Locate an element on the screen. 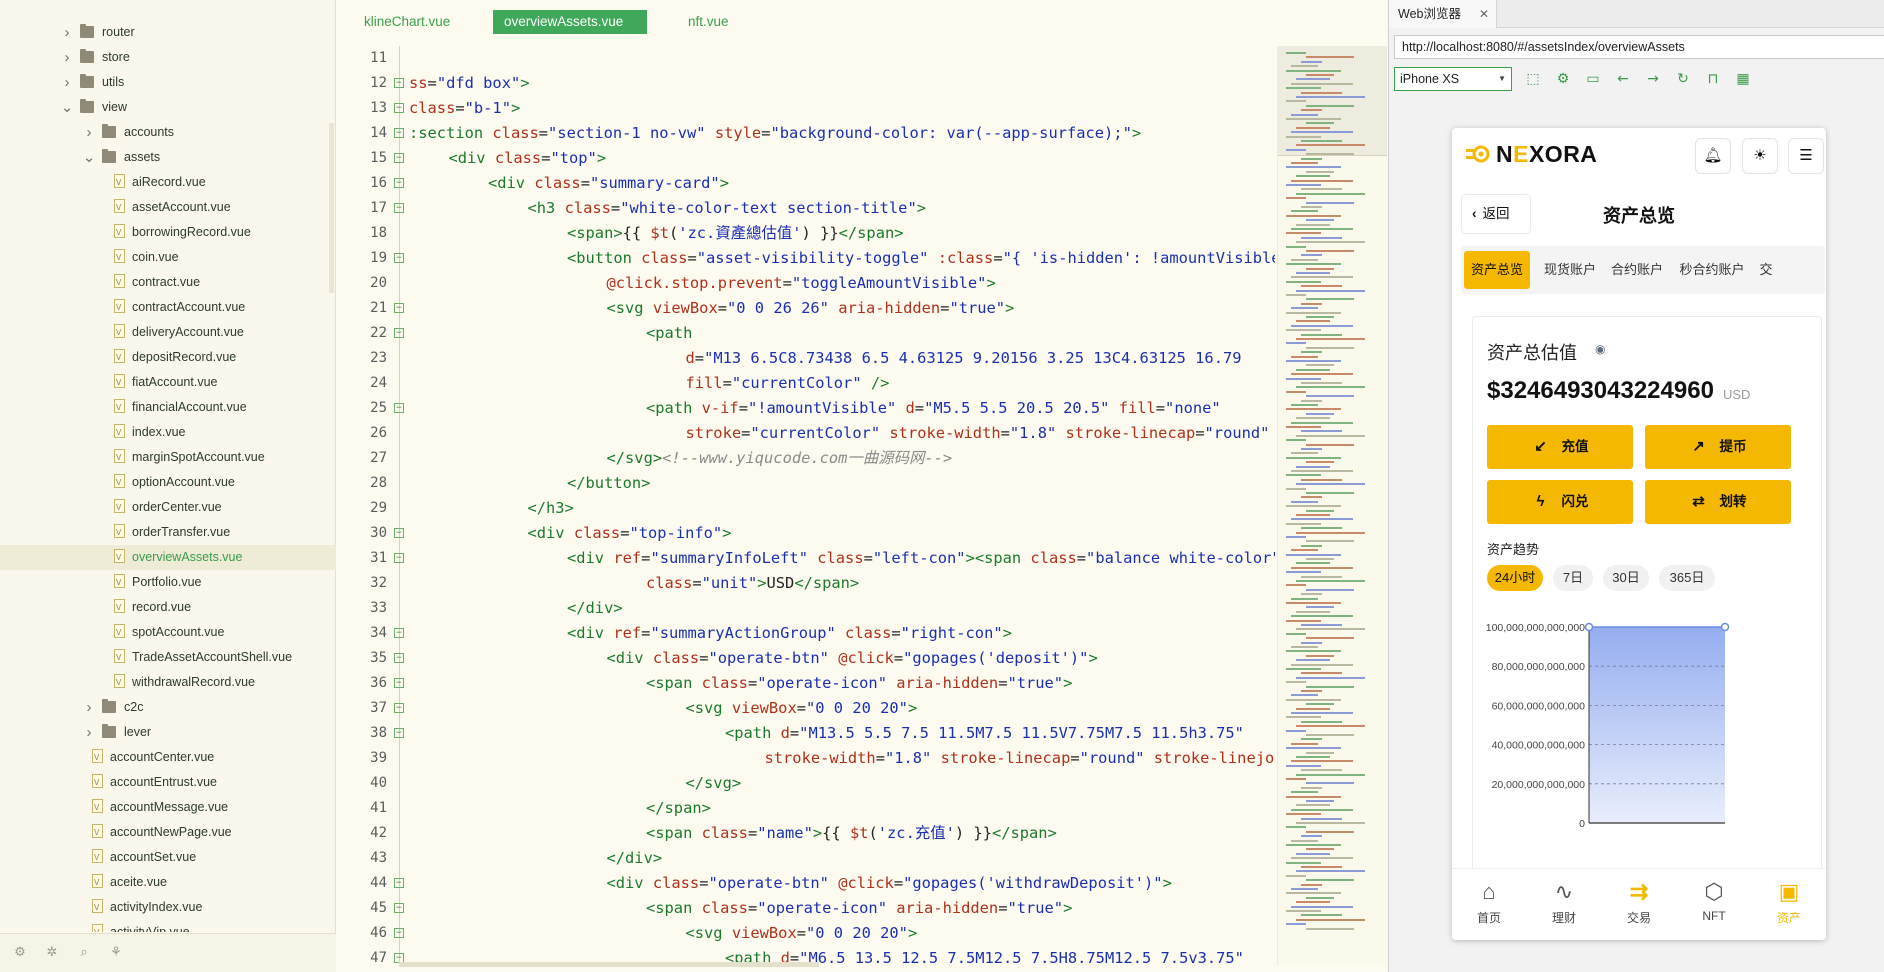 The width and height of the screenshot is (1884, 972). tree-file: spotAccount.vue is located at coordinates (168, 632).